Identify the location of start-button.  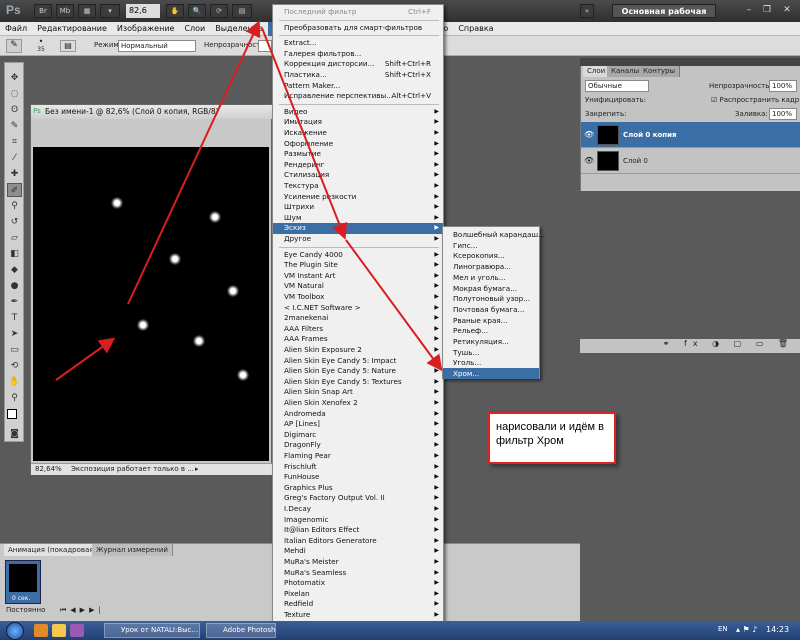
(15, 631).